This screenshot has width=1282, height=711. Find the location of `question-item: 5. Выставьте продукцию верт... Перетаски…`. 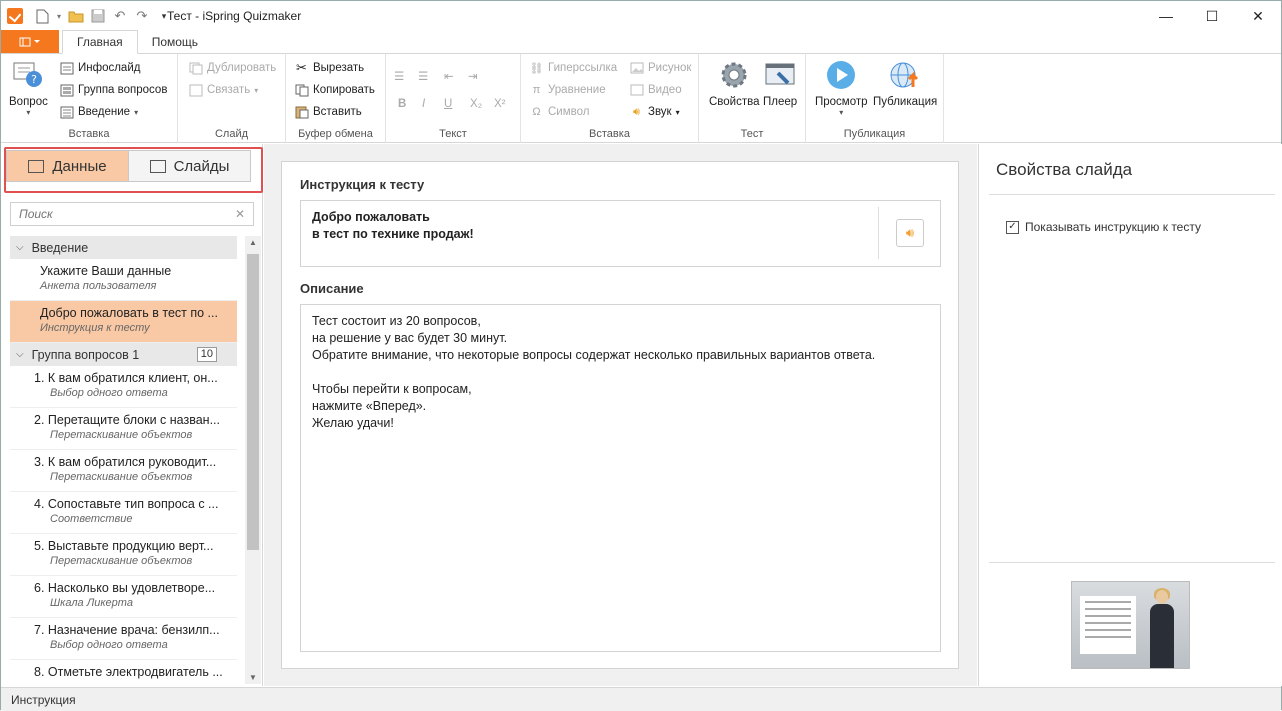

question-item: 5. Выставьте продукцию верт... Перетаски… is located at coordinates (123, 555).